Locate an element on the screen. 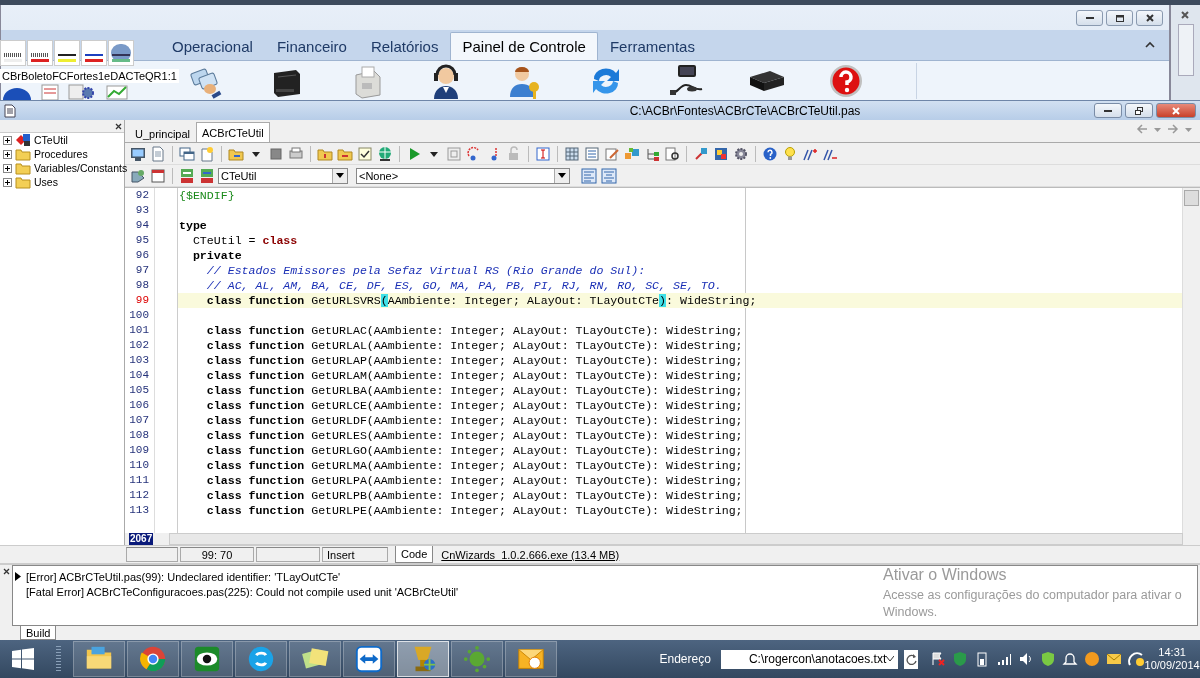 Image resolution: width=1200 pixels, height=678 pixels. envelope-icon is located at coordinates (1114, 659).